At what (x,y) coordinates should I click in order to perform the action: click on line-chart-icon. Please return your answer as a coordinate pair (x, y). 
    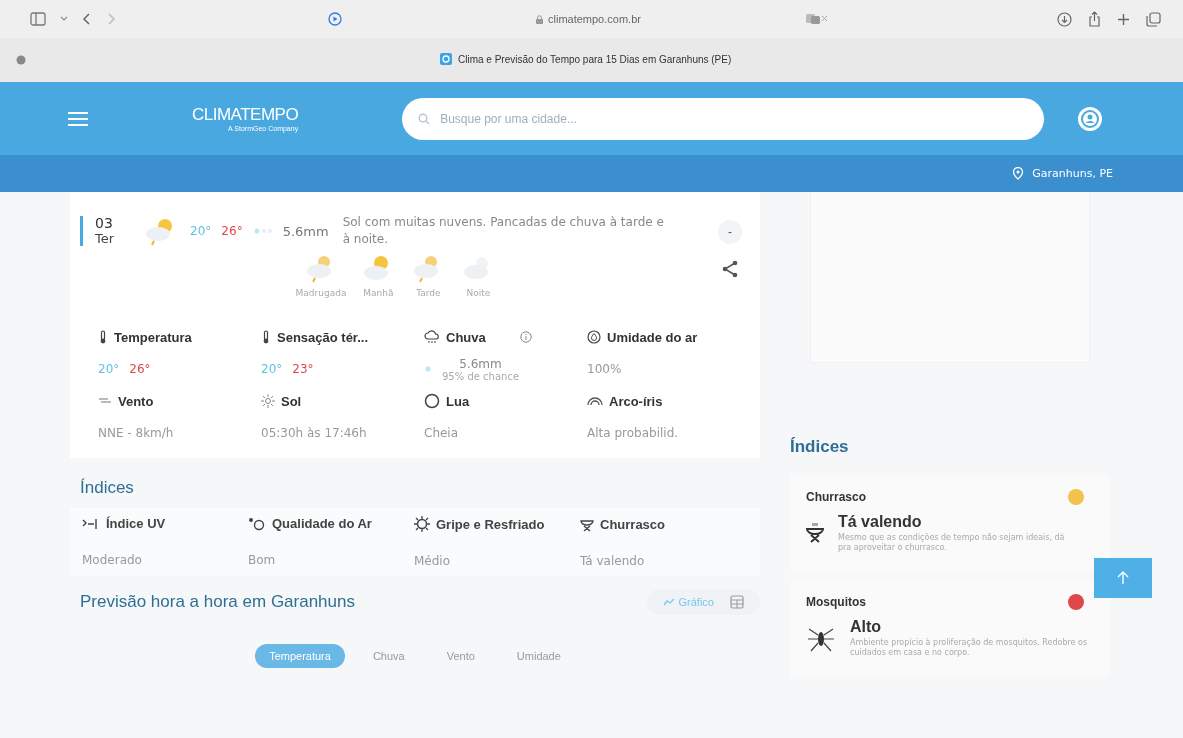
    Looking at the image, I should click on (668, 602).